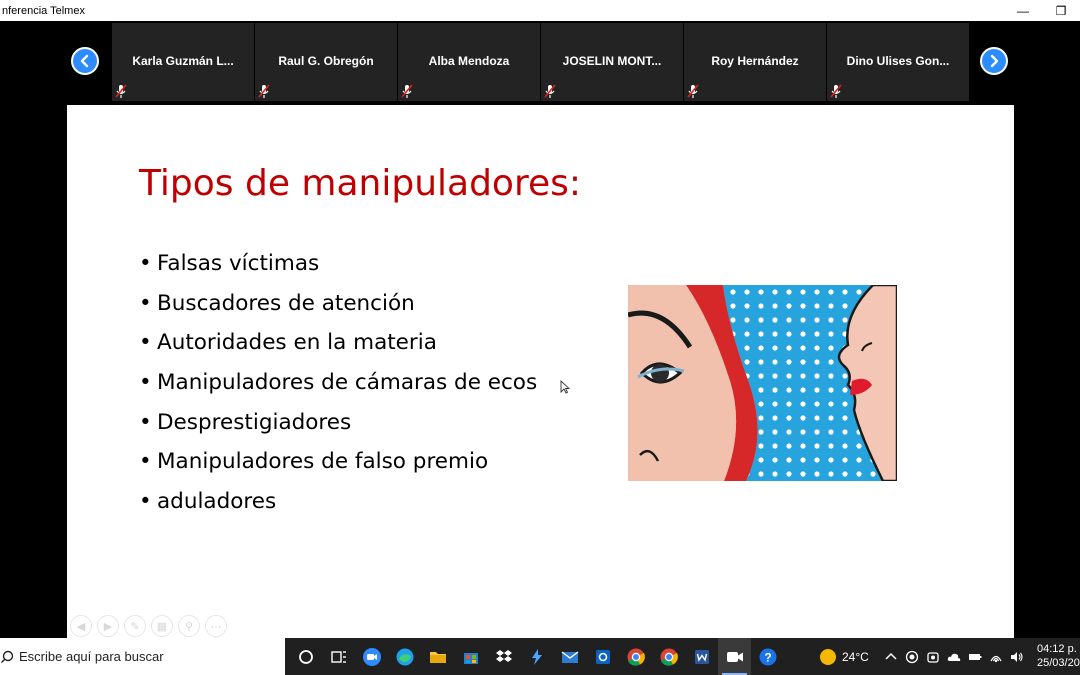  I want to click on pop-art-illustration, so click(762, 383).